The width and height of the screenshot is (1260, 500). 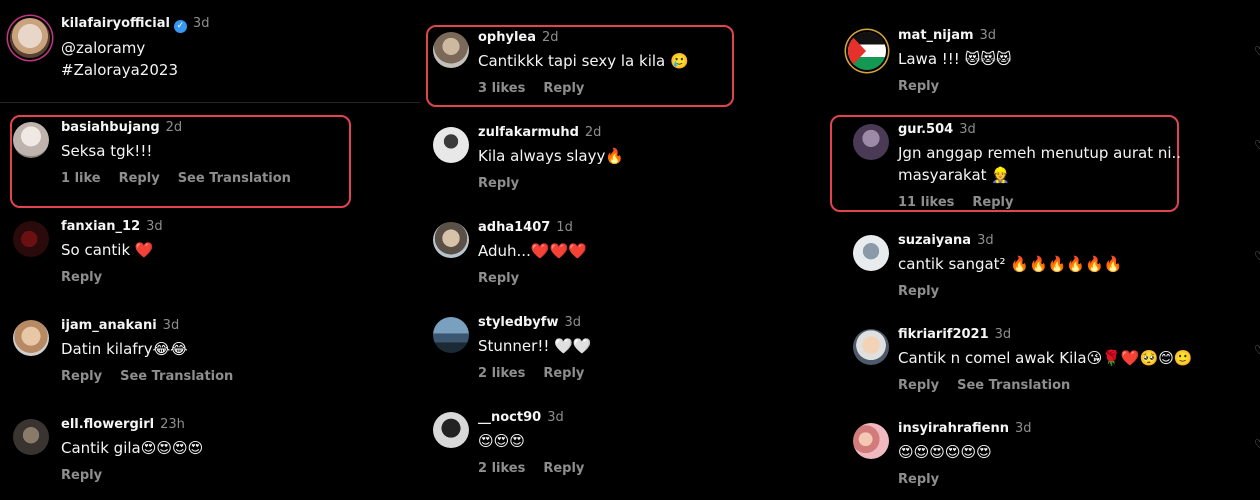 What do you see at coordinates (936, 35) in the screenshot?
I see `username: mat_nijam` at bounding box center [936, 35].